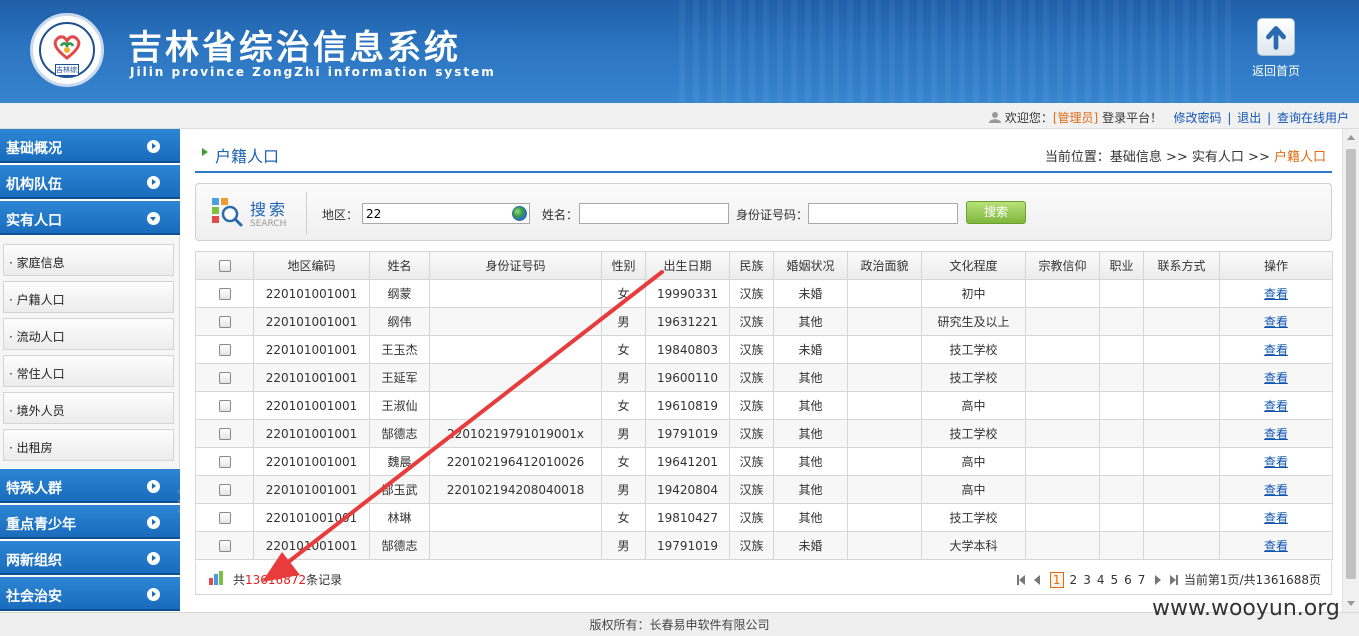 The image size is (1359, 636). Describe the element at coordinates (1114, 580) in the screenshot. I see `page-number: 5` at that location.